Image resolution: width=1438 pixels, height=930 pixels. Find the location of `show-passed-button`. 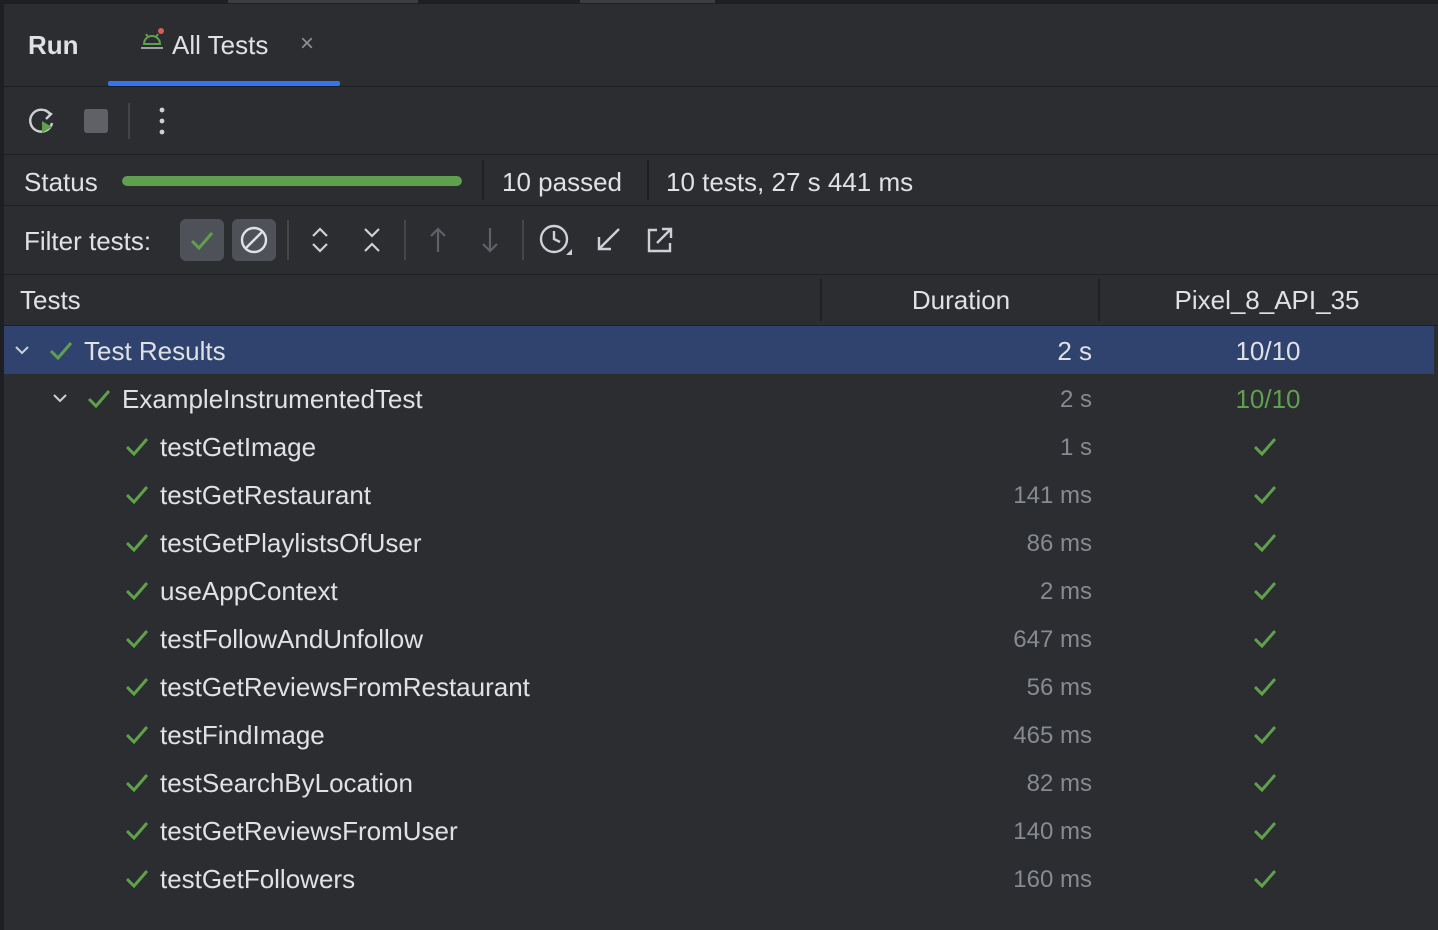

show-passed-button is located at coordinates (202, 240).